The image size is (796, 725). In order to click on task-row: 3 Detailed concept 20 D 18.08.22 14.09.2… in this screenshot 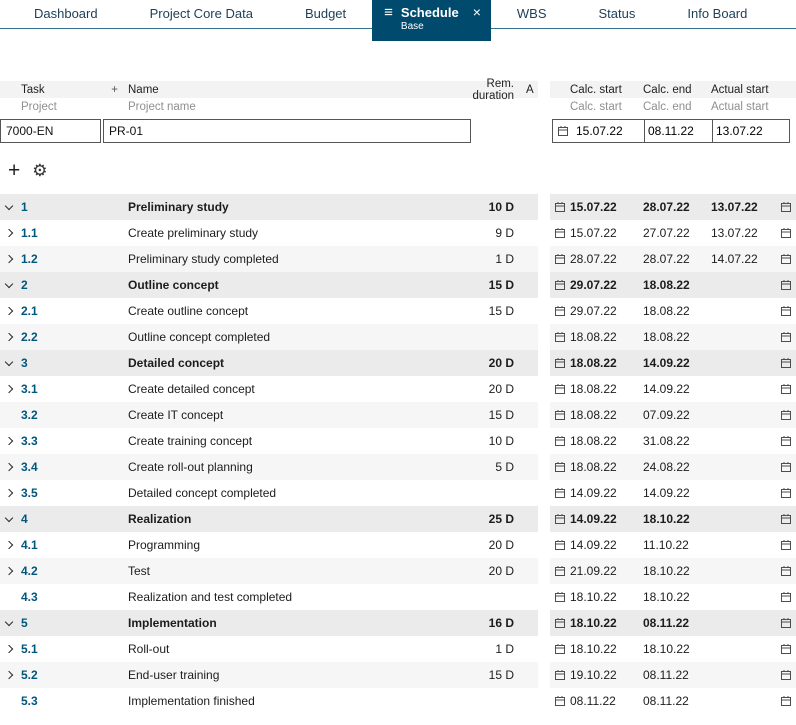, I will do `click(398, 363)`.